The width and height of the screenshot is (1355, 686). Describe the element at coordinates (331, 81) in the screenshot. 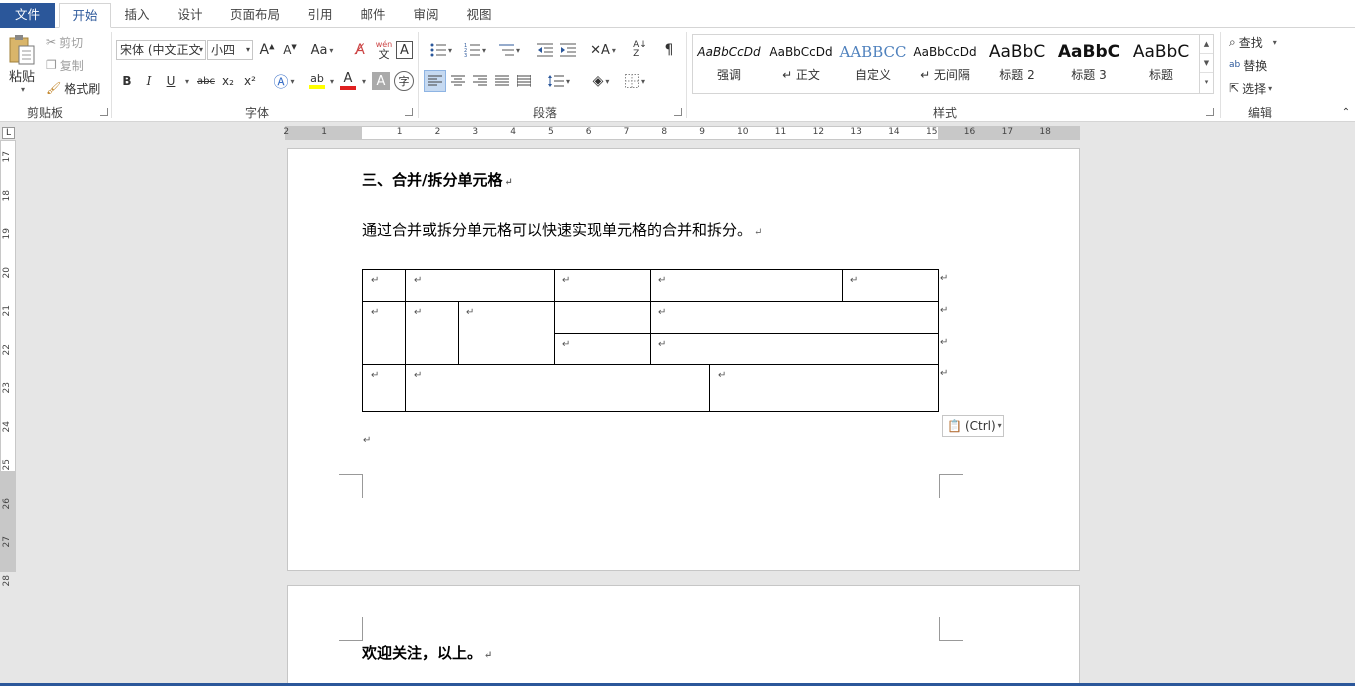

I see `highlight-dropdown: ▾` at that location.